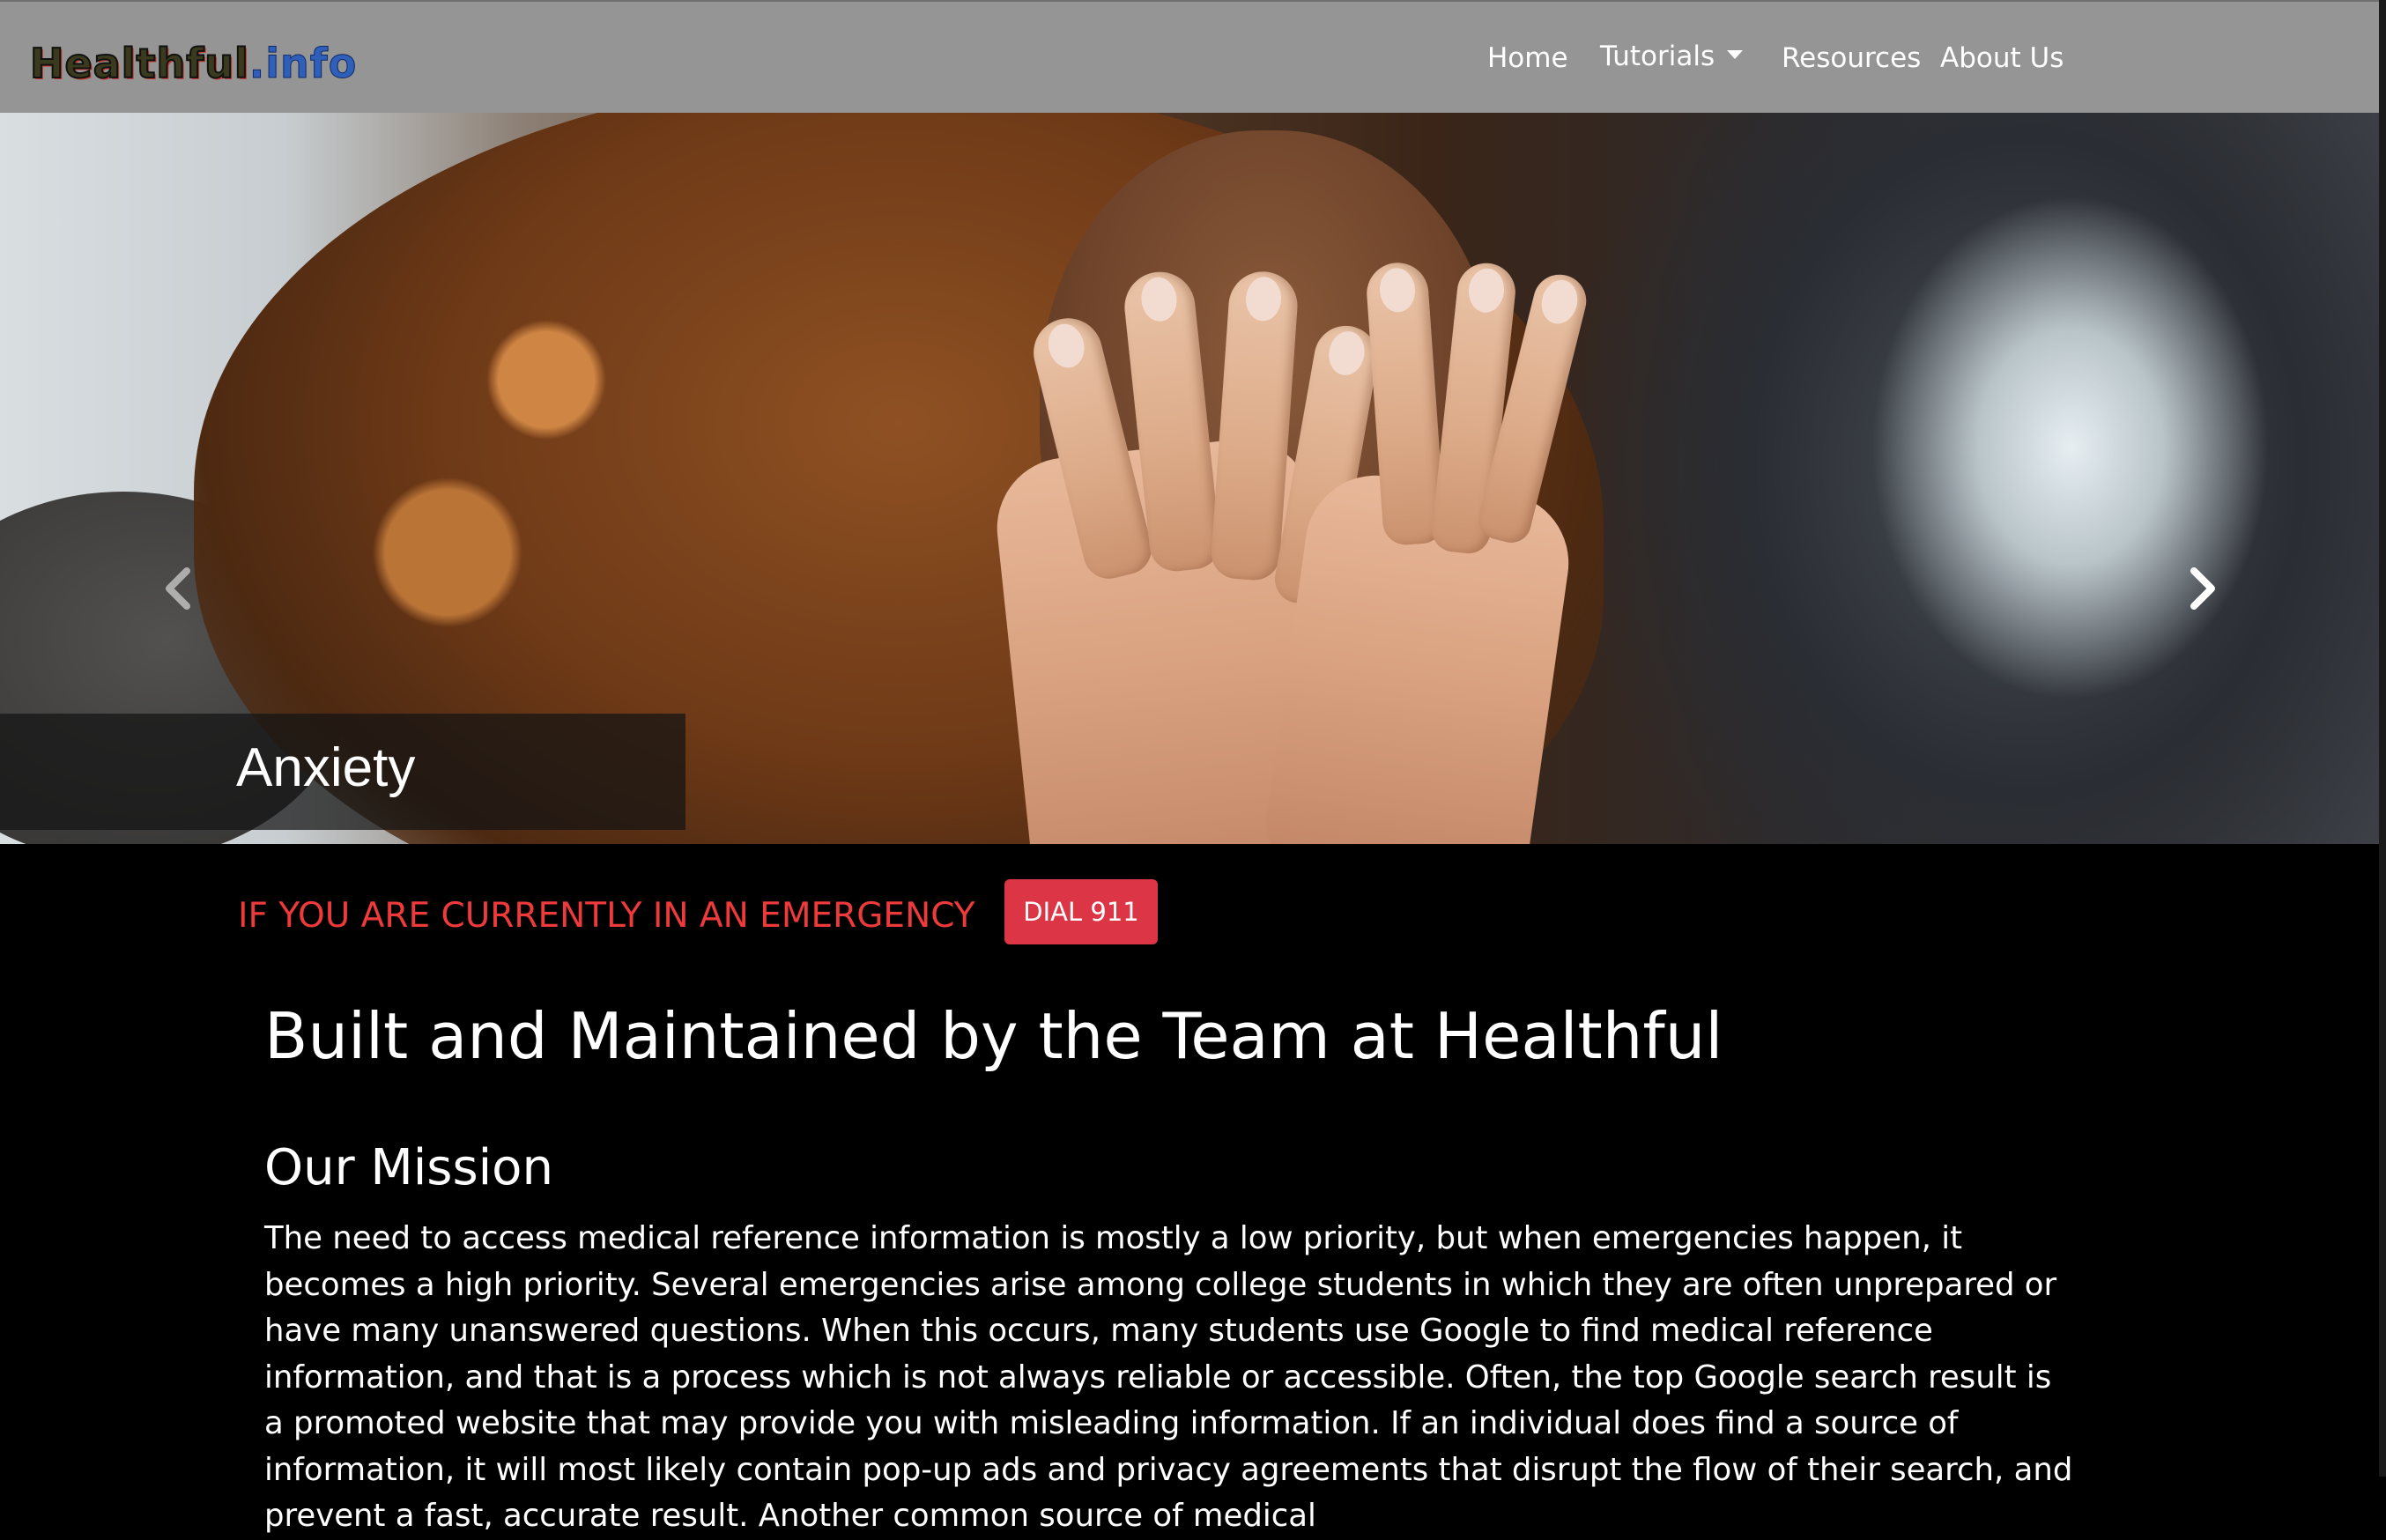  Describe the element at coordinates (2002, 58) in the screenshot. I see `nav-about-us: About Us` at that location.